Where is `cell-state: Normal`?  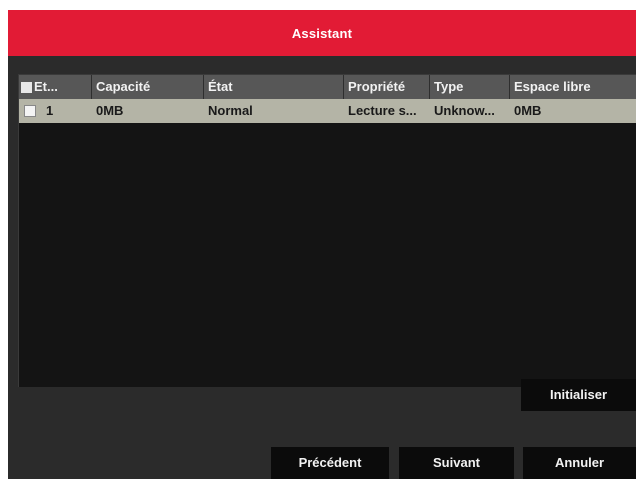
cell-state: Normal is located at coordinates (230, 110).